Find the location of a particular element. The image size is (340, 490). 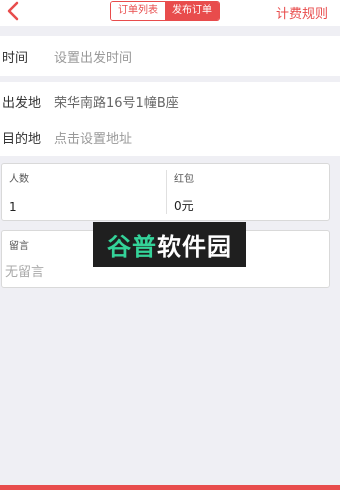

order-info-card: 人数 1 红包 0元 is located at coordinates (165, 192).